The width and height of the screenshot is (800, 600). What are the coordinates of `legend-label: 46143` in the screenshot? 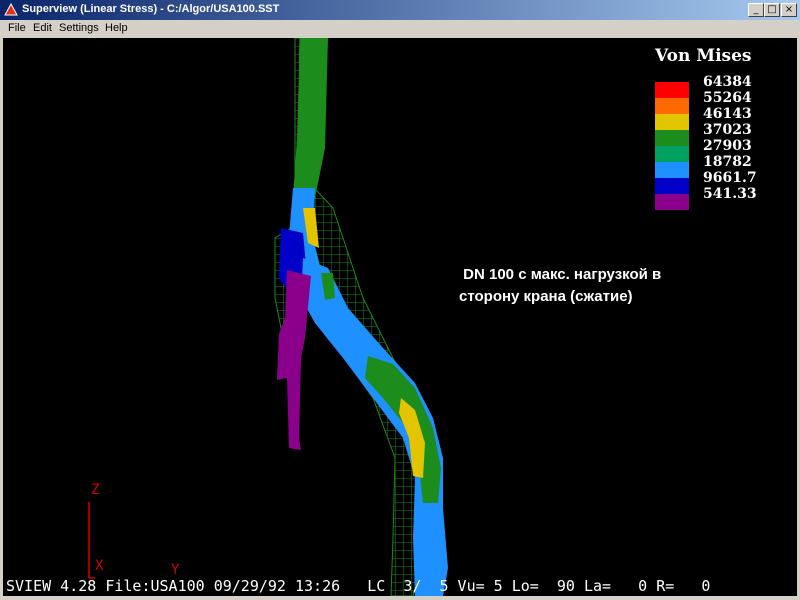 It's located at (727, 114).